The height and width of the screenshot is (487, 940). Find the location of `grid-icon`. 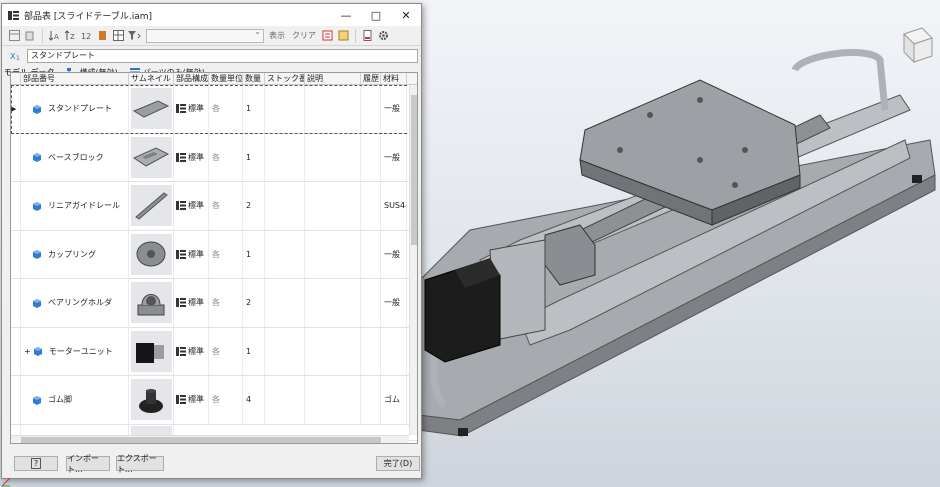

grid-icon is located at coordinates (14, 35).